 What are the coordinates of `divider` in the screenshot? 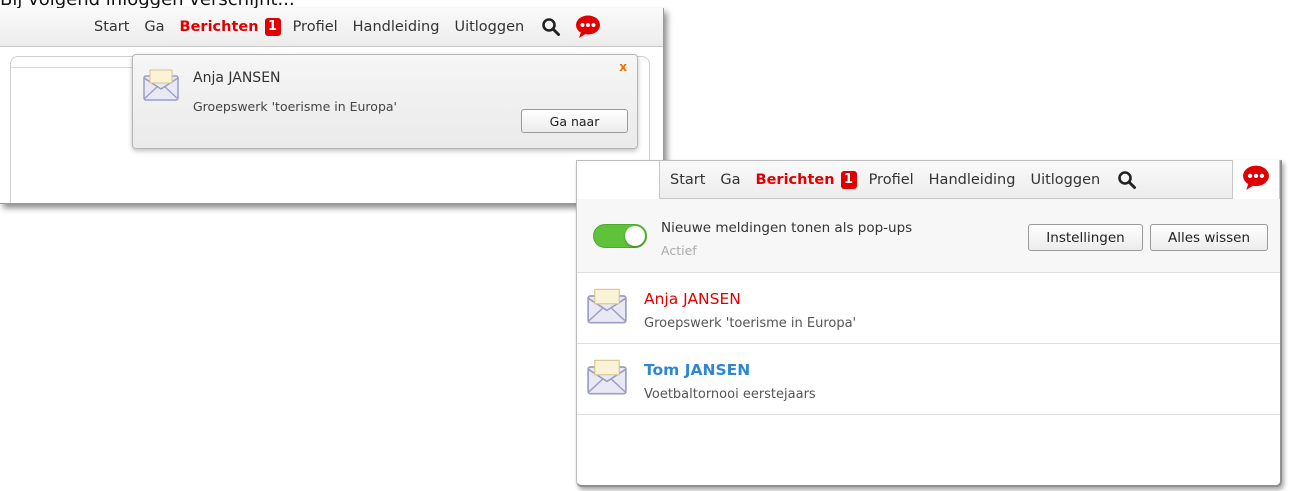 It's located at (76, 67).